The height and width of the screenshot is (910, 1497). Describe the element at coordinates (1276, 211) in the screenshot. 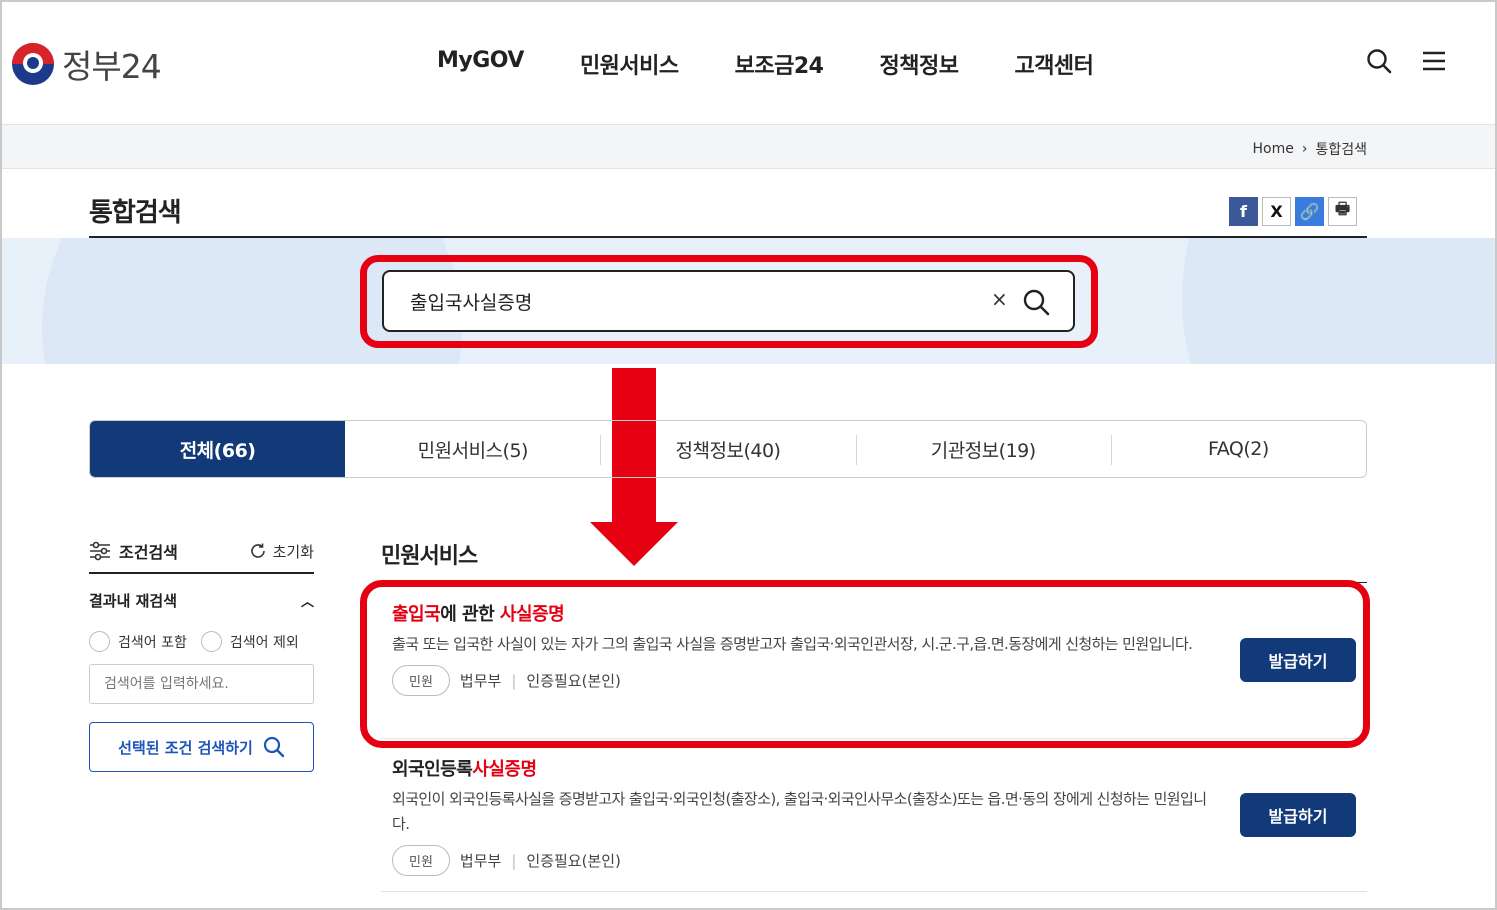

I see `x-twitter-icon: X` at that location.